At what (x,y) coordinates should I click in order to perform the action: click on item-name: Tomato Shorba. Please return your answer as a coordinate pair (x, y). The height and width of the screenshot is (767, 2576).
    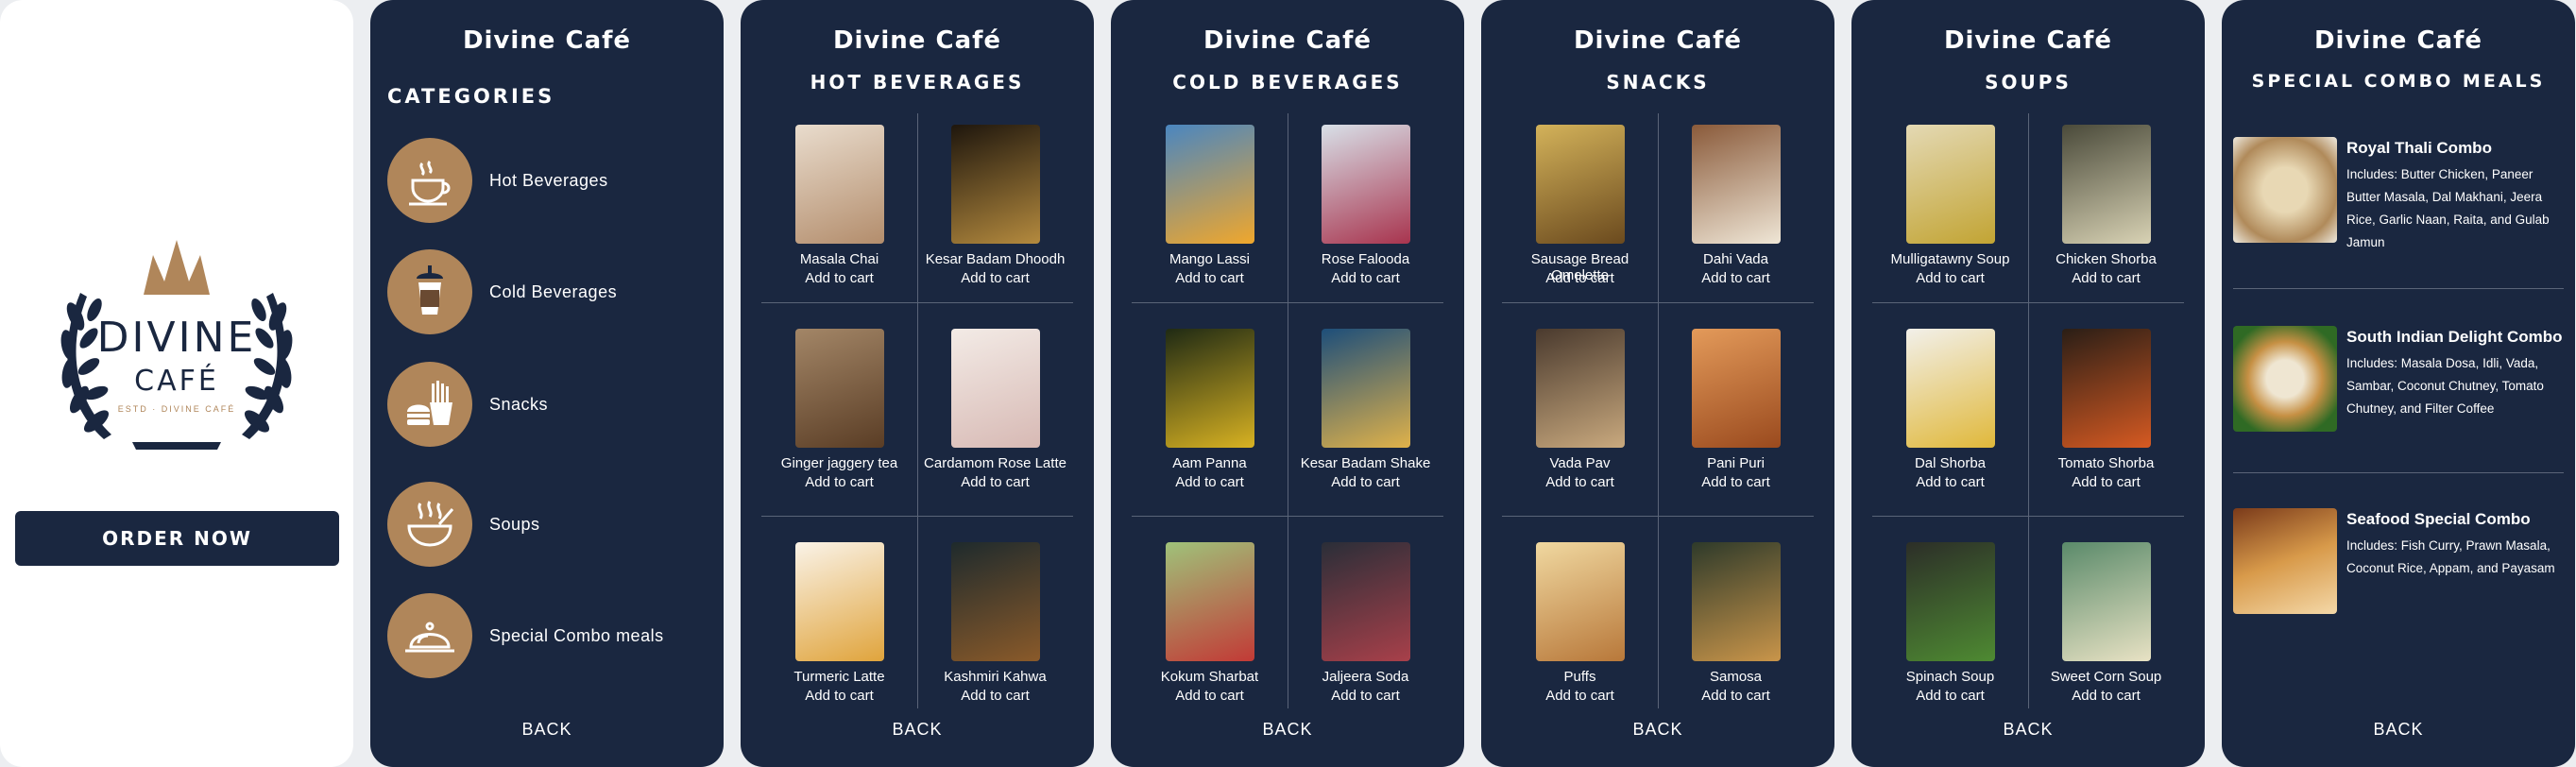
    Looking at the image, I should click on (2106, 463).